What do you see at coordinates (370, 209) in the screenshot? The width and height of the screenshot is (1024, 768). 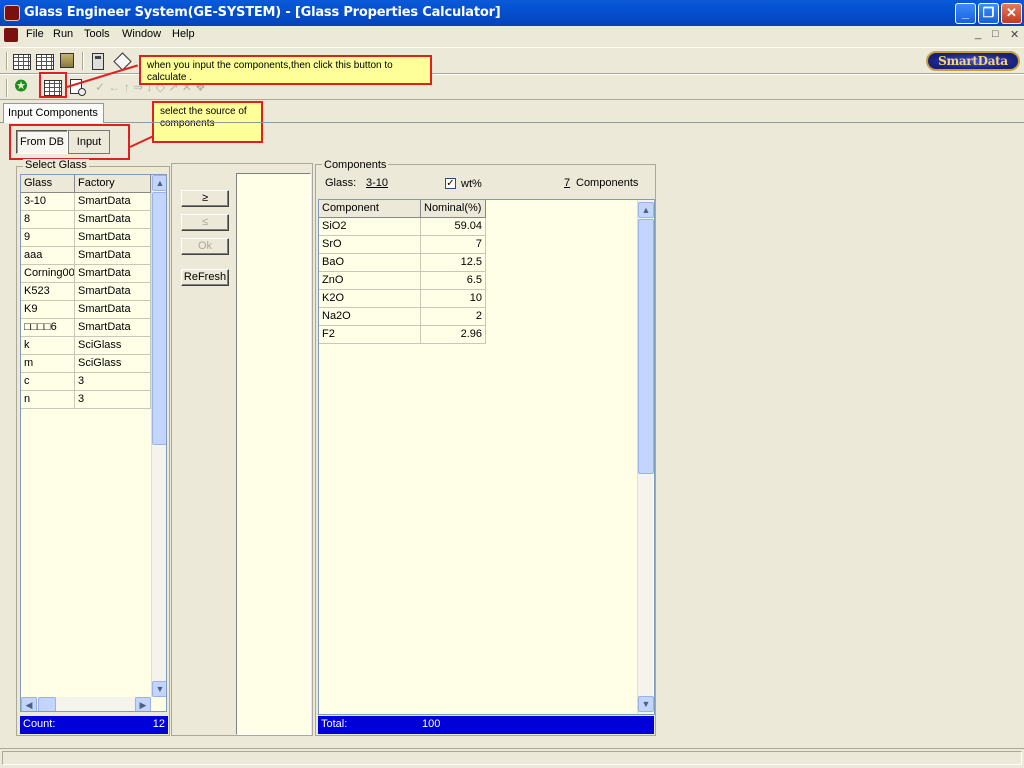 I see `component-column-header: Component` at bounding box center [370, 209].